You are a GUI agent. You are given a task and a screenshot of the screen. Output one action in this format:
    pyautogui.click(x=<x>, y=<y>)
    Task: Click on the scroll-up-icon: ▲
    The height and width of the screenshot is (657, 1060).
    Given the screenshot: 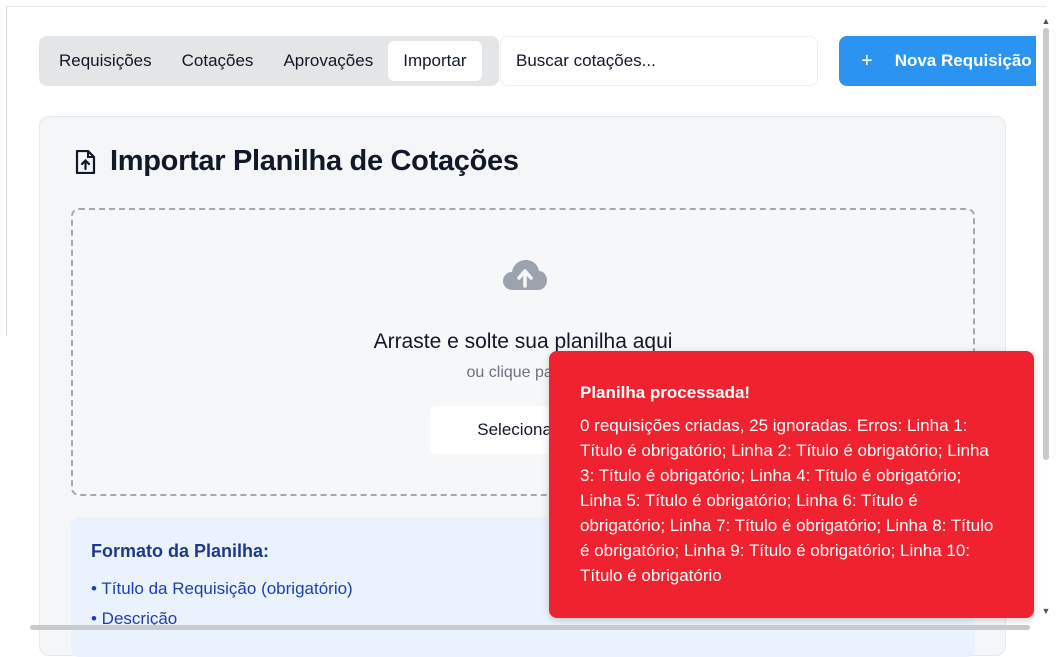 What is the action you would take?
    pyautogui.click(x=1046, y=21)
    